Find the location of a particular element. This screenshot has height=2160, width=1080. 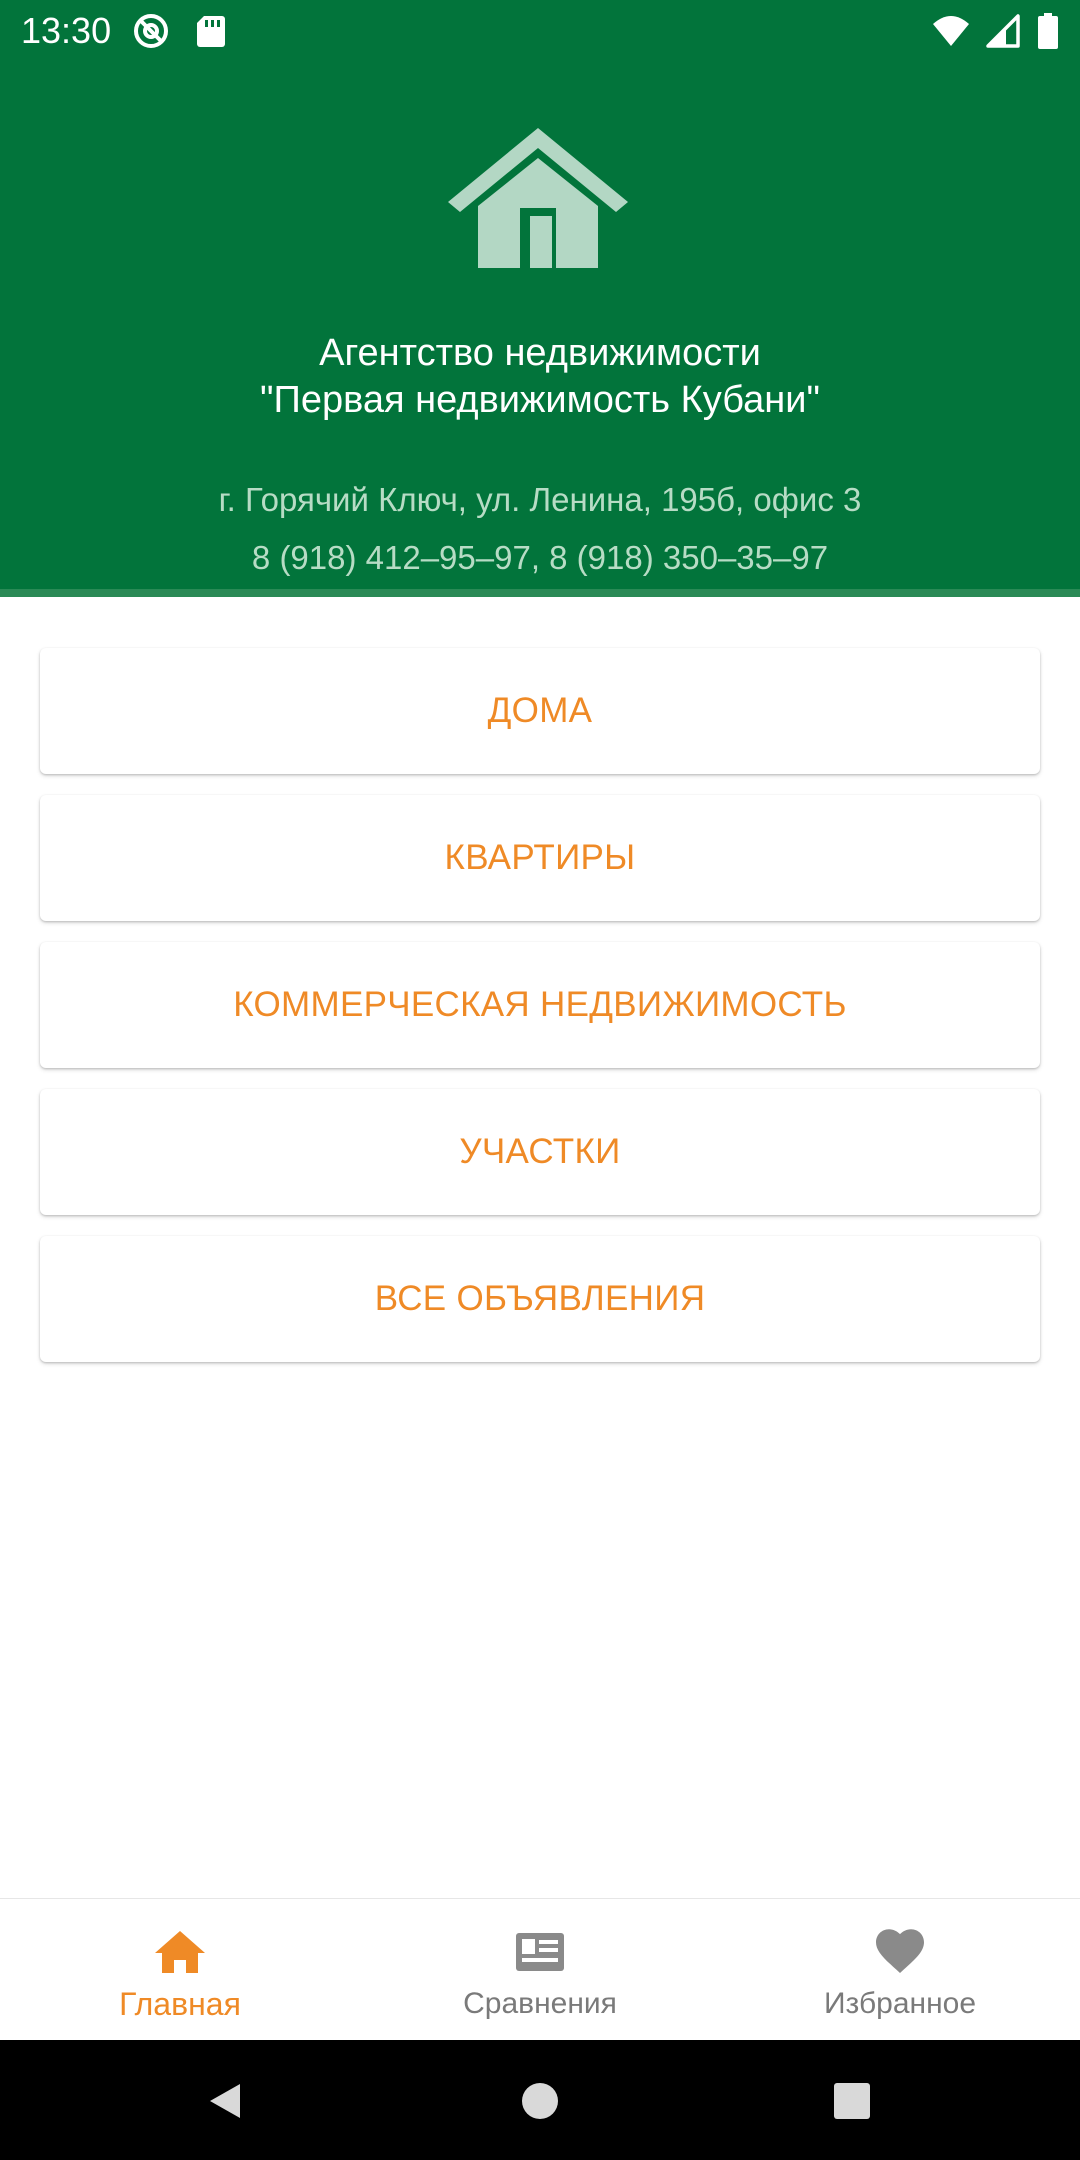

house-icon is located at coordinates (538, 198).